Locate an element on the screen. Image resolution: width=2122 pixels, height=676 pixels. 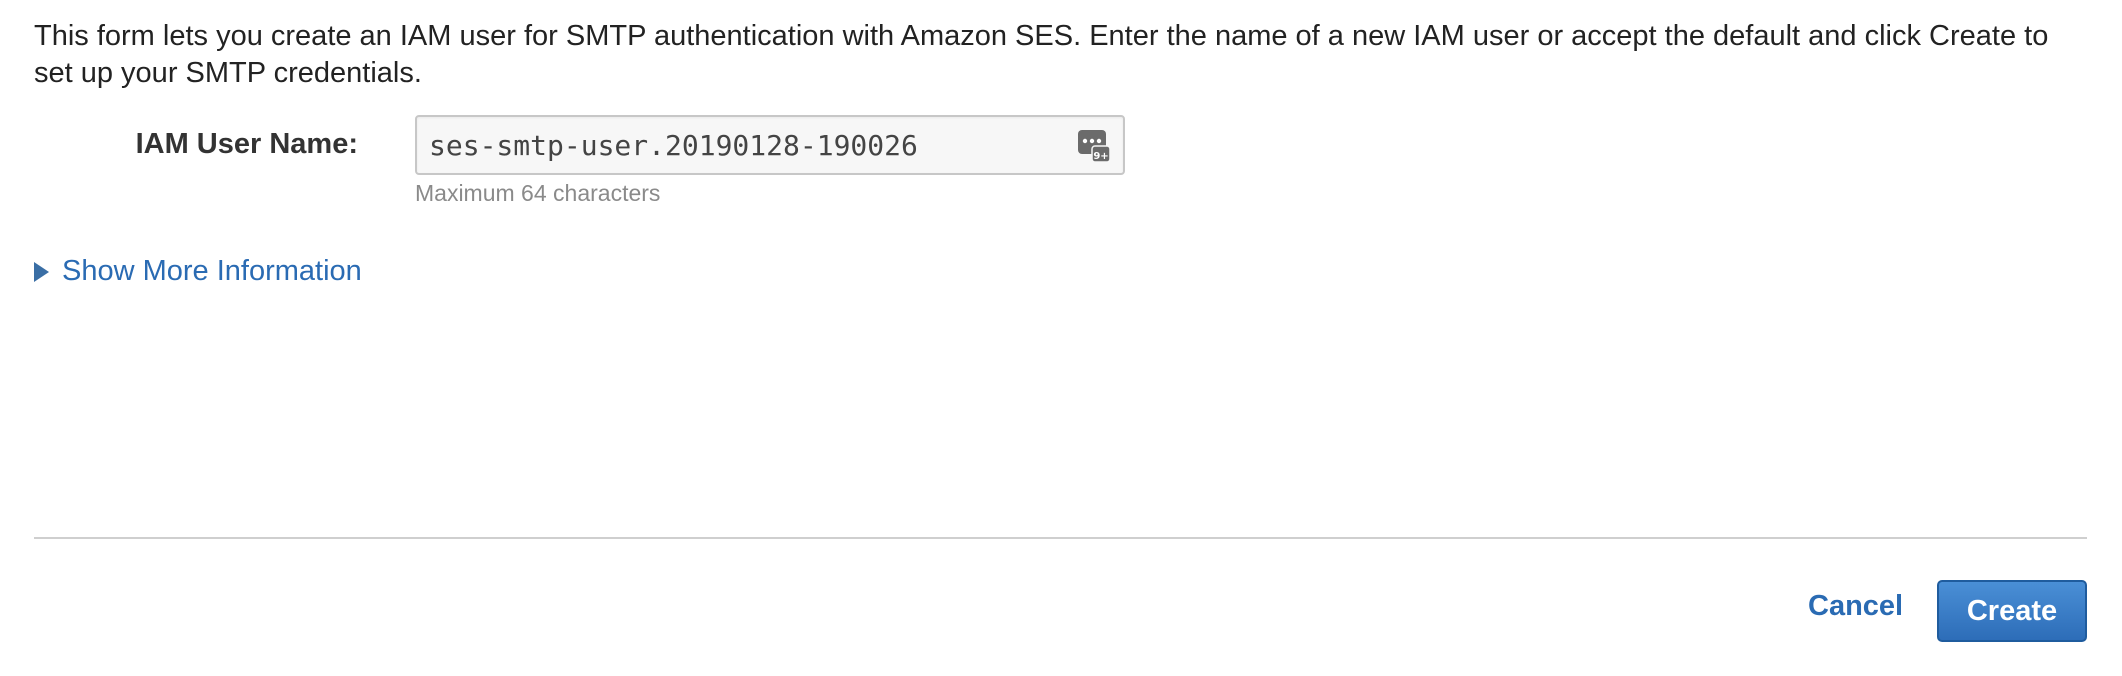
iam-user-name-field-wrapper: 9+ is located at coordinates (770, 145).